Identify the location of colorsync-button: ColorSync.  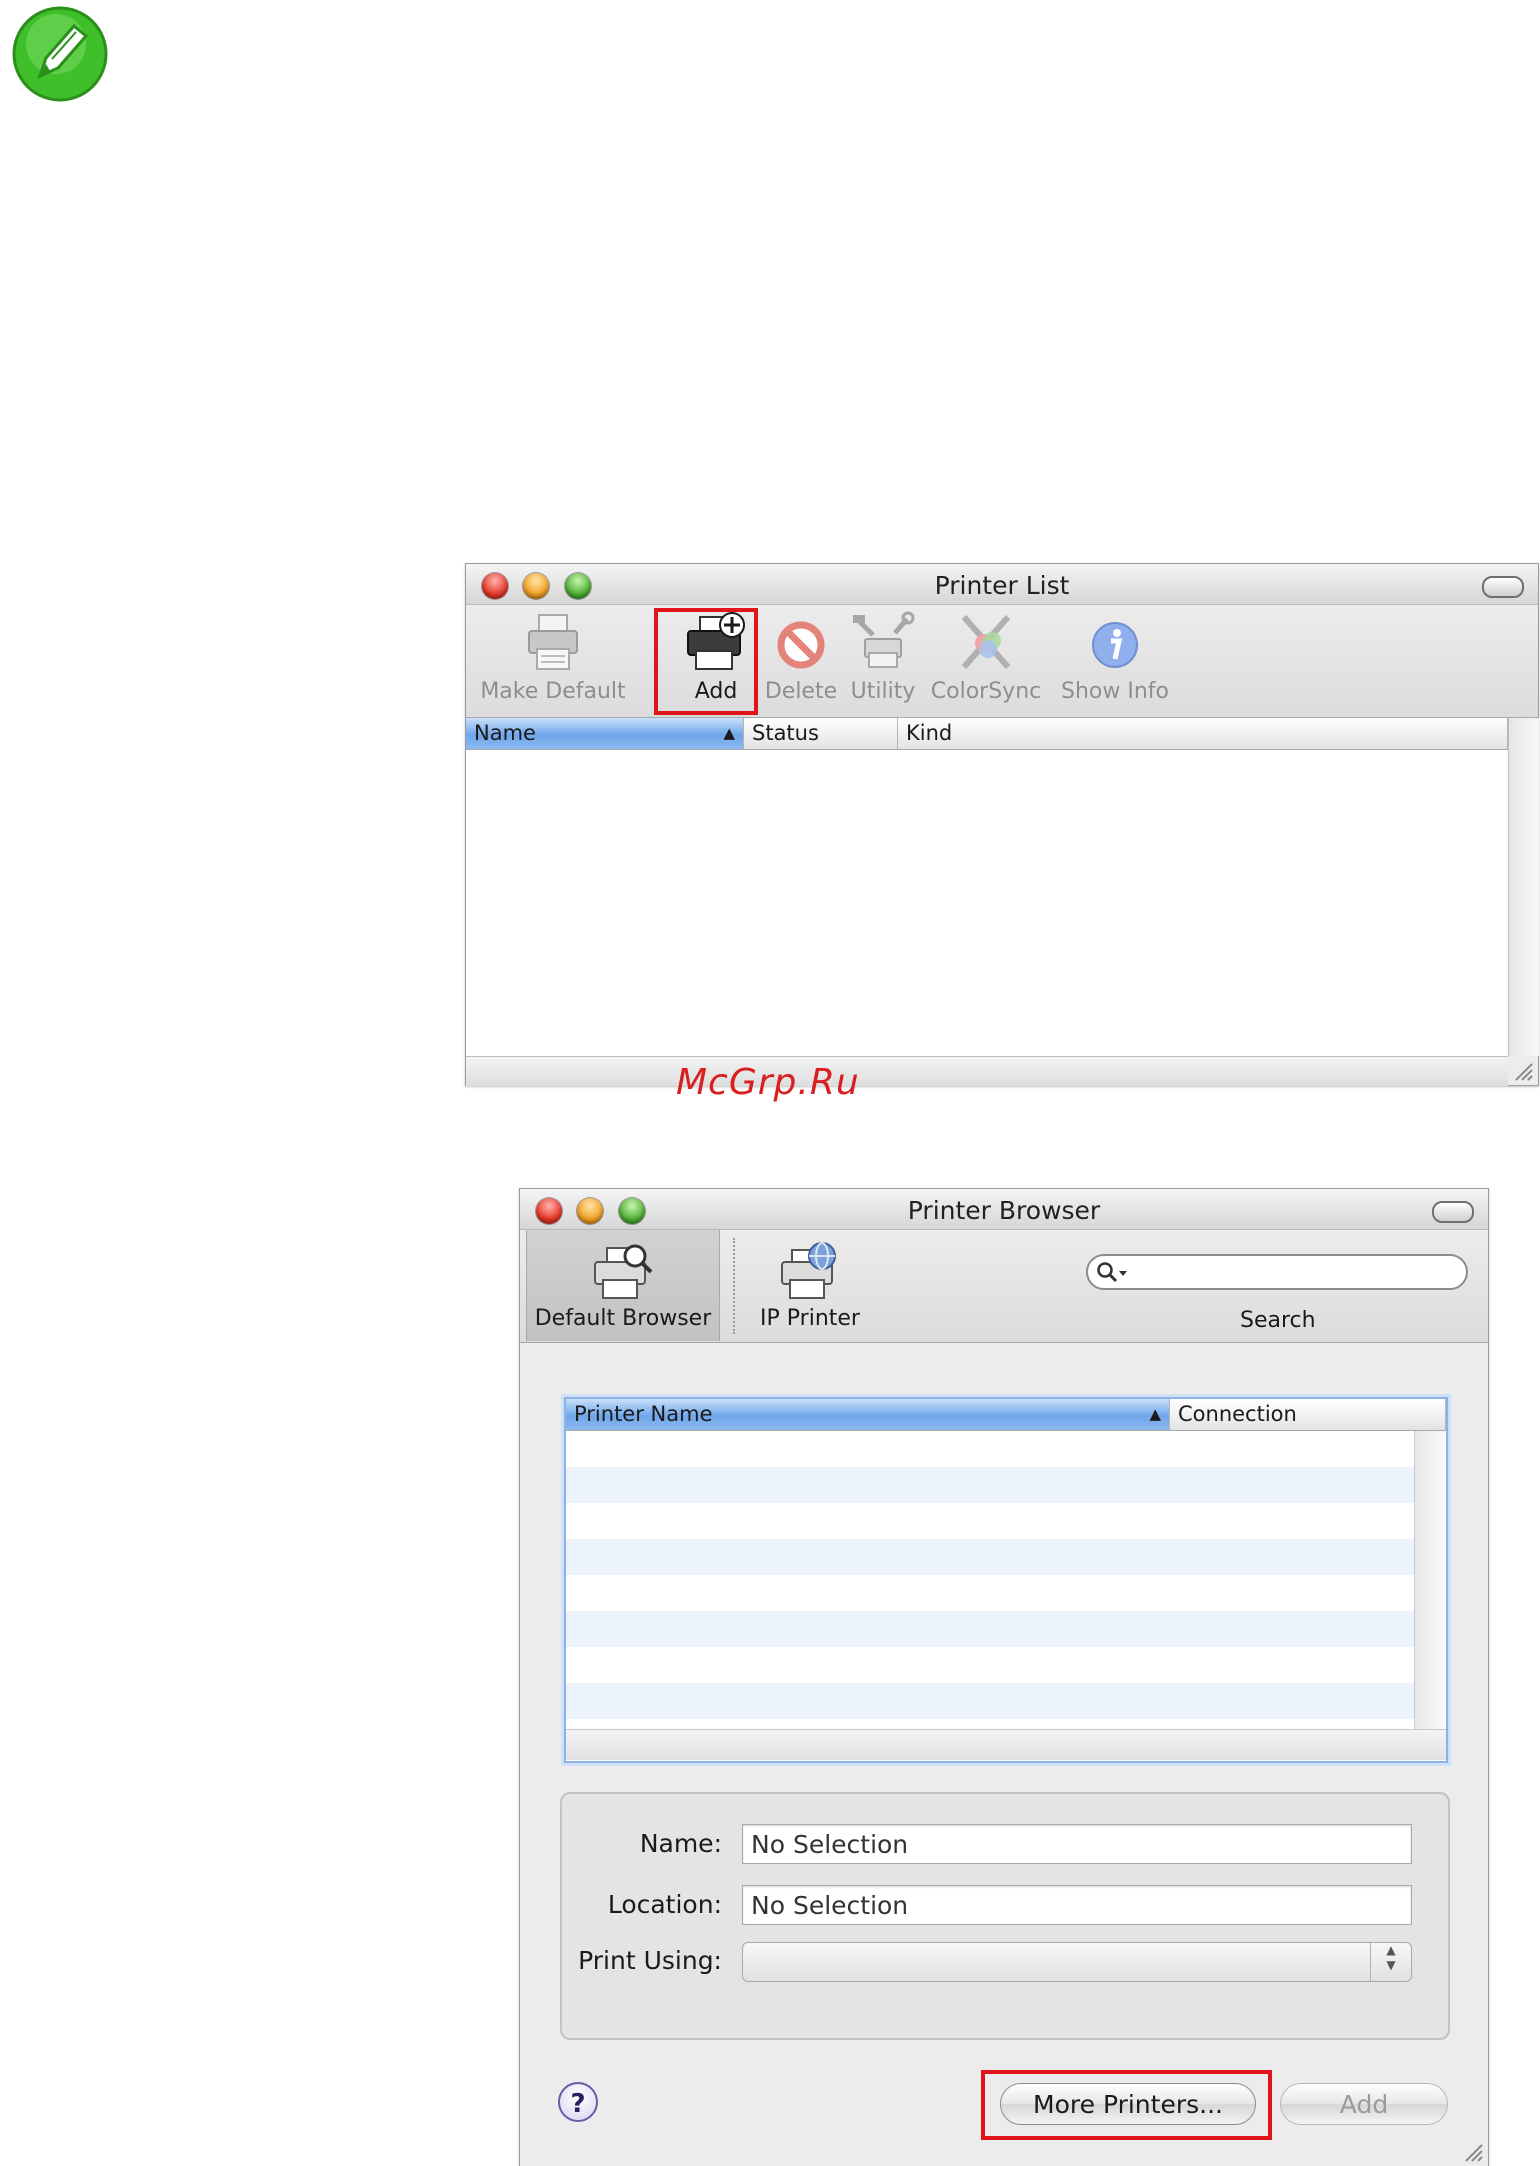
(986, 657).